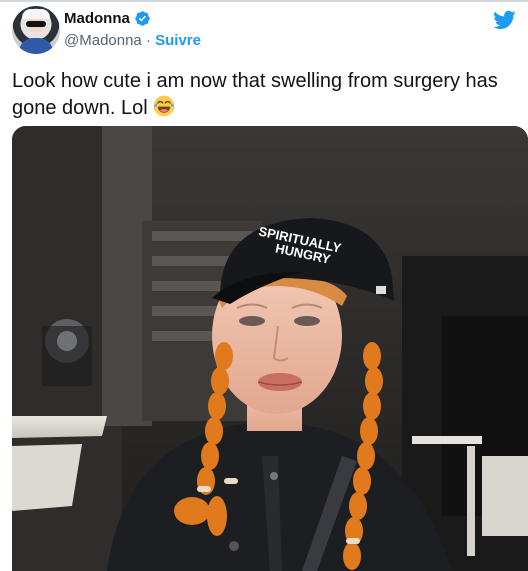 The width and height of the screenshot is (528, 571). What do you see at coordinates (36, 30) in the screenshot?
I see `avatar` at bounding box center [36, 30].